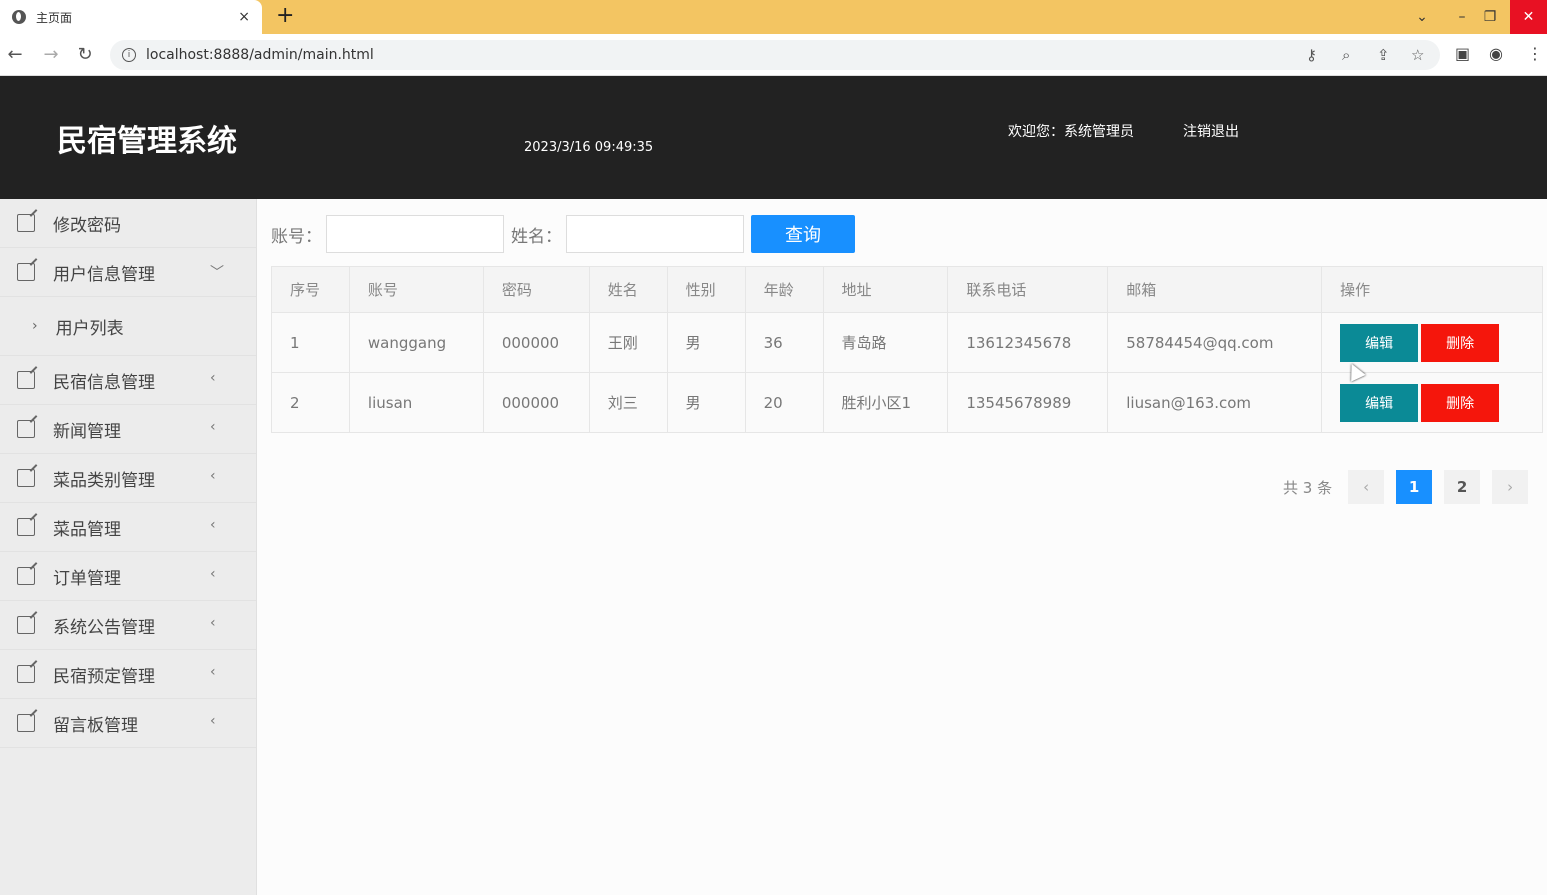  I want to click on sidebar-item-label: 订单管理, so click(87, 578).